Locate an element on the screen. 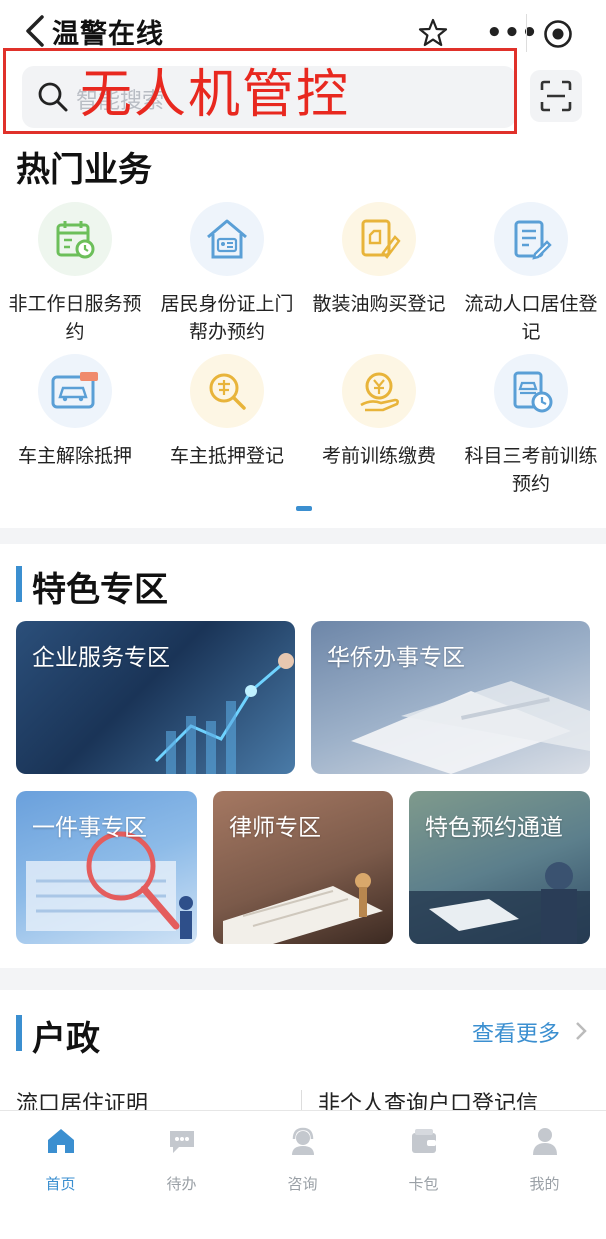 This screenshot has width=606, height=1239. more-menu-button: ••• is located at coordinates (512, 33).